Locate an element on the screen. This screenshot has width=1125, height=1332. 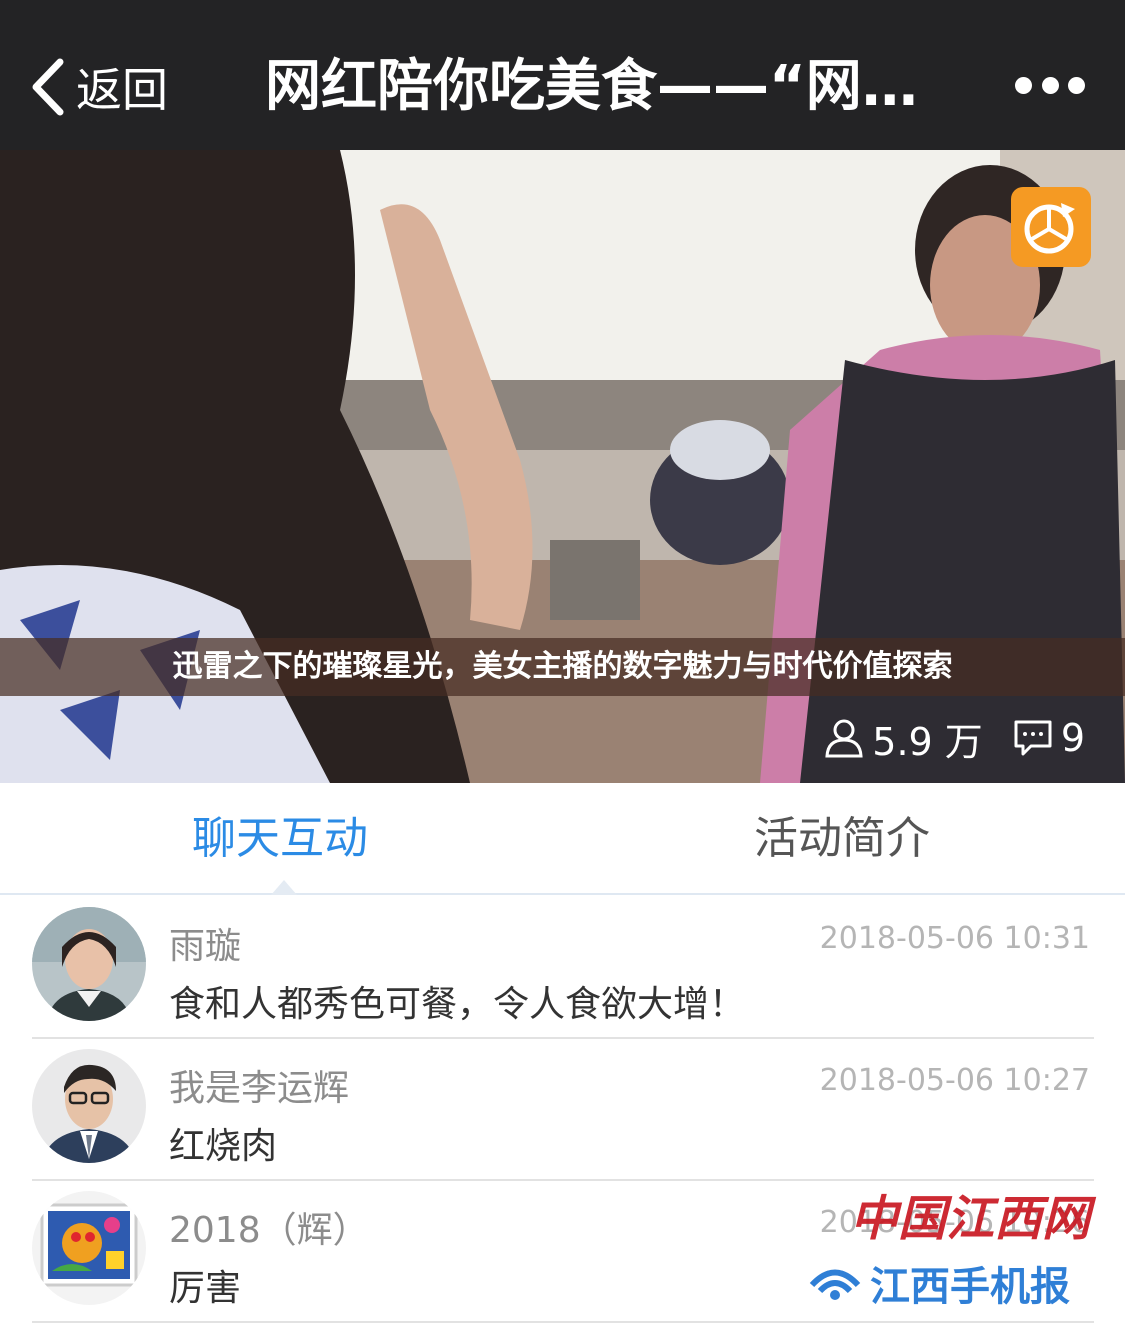
video-caption: 迅雷之下的璀璨星光，美女主播的数字魅力与时代价值探索 is located at coordinates (562, 666).